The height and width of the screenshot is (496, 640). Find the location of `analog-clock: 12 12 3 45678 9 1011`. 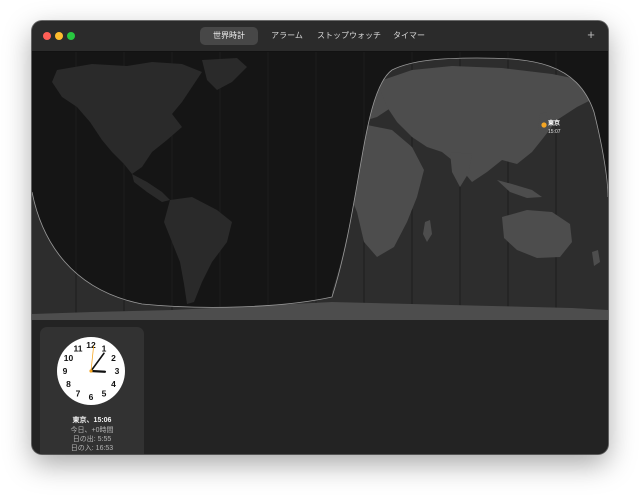

analog-clock: 12 12 3 45678 9 1011 is located at coordinates (91, 371).